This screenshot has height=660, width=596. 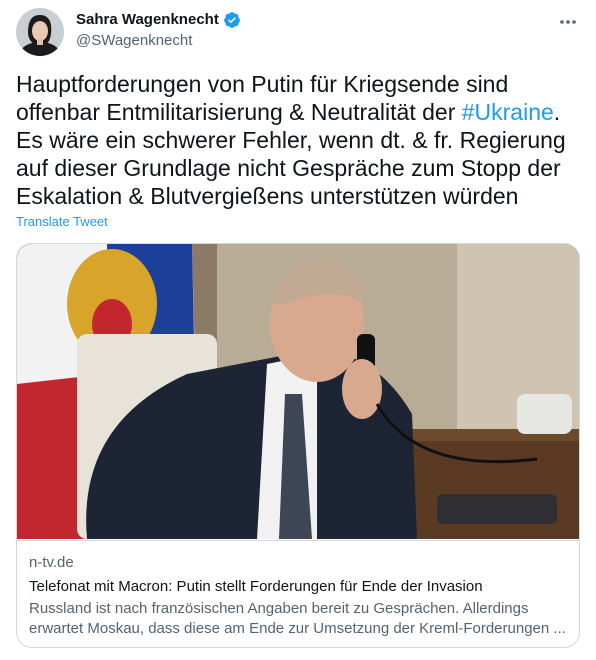 What do you see at coordinates (51, 562) in the screenshot?
I see `card-domain: n-tv.de` at bounding box center [51, 562].